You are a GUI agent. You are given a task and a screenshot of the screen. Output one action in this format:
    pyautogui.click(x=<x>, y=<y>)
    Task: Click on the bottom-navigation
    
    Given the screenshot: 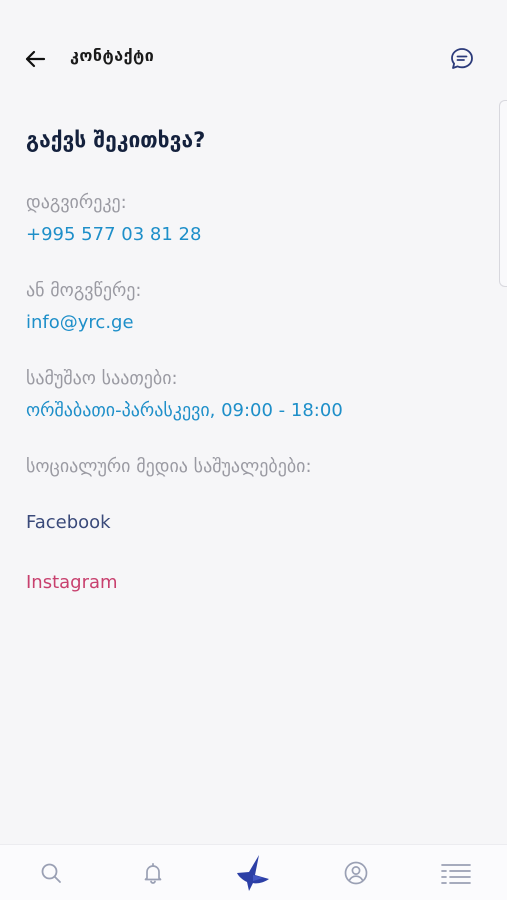 What is the action you would take?
    pyautogui.click(x=253, y=872)
    